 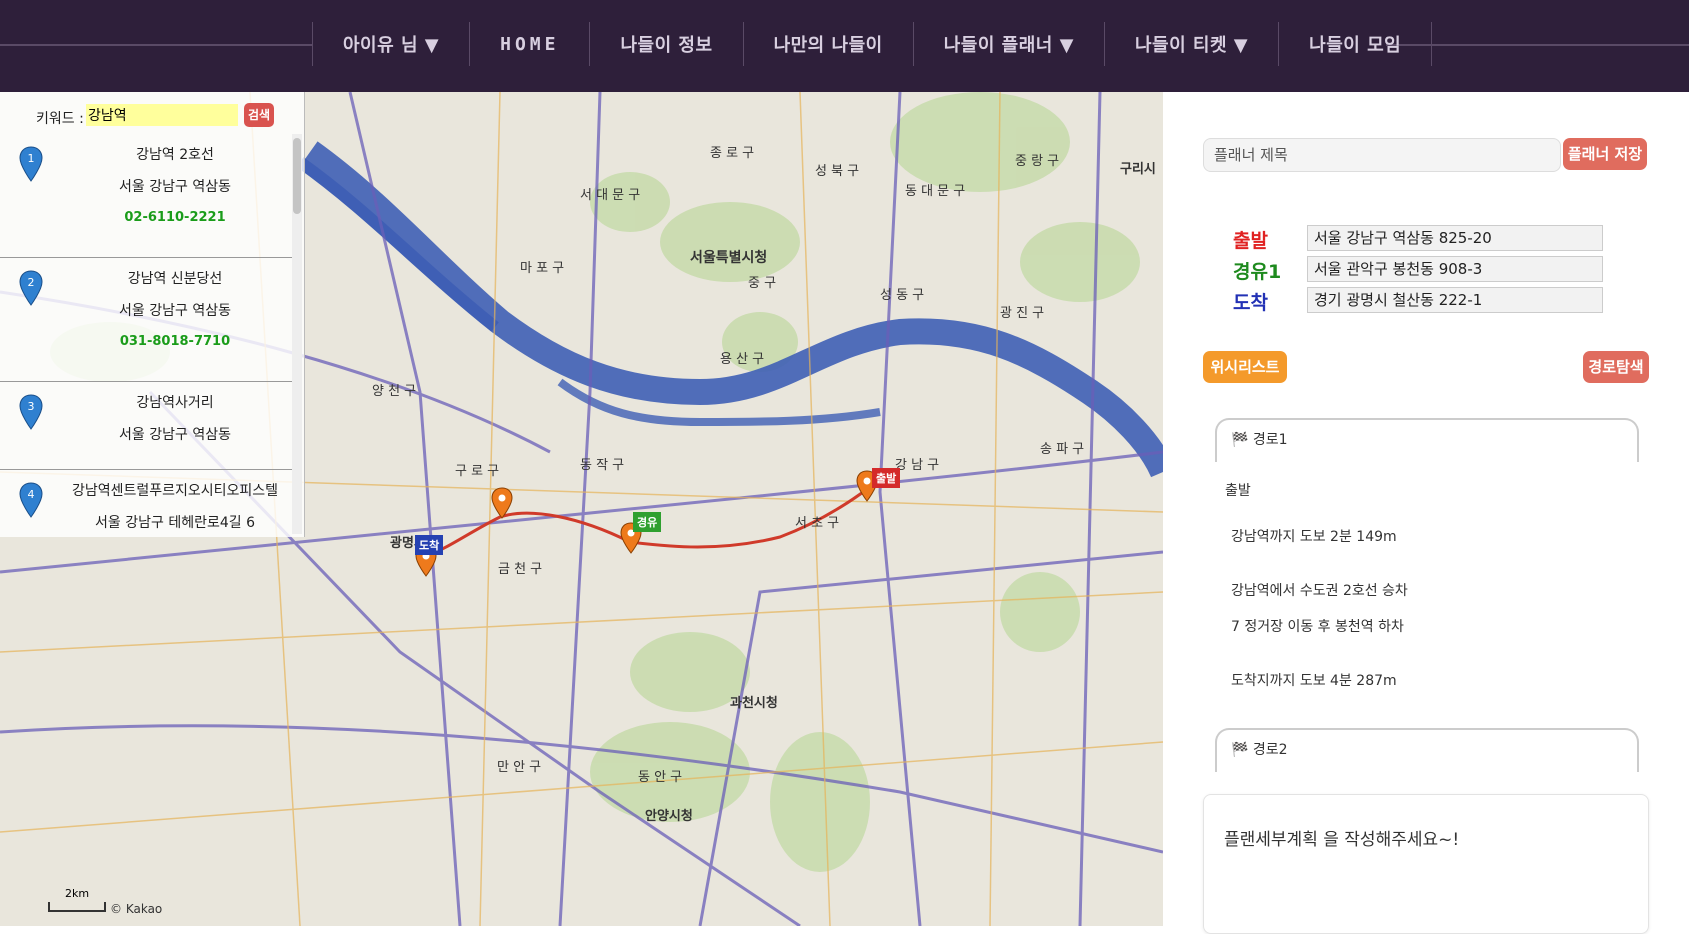 What do you see at coordinates (762, 283) in the screenshot?
I see `map-label-jung: 중 구` at bounding box center [762, 283].